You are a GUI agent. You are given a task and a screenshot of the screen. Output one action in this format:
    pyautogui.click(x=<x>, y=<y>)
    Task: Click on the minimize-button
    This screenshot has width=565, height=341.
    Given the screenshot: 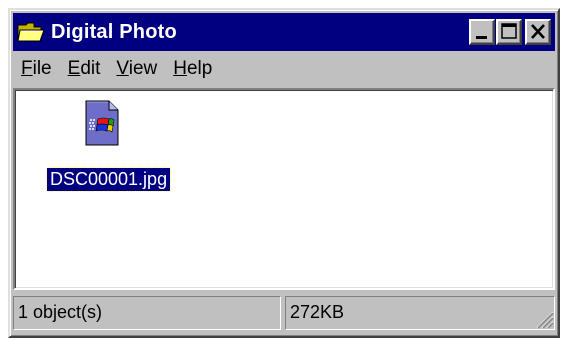 What is the action you would take?
    pyautogui.click(x=482, y=32)
    